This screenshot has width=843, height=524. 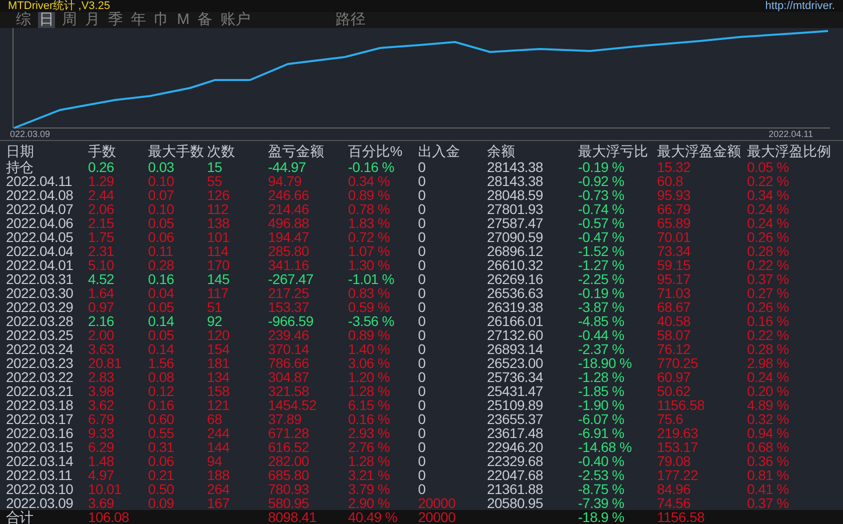 What do you see at coordinates (289, 447) in the screenshot?
I see `table-cell-text: 616.52` at bounding box center [289, 447].